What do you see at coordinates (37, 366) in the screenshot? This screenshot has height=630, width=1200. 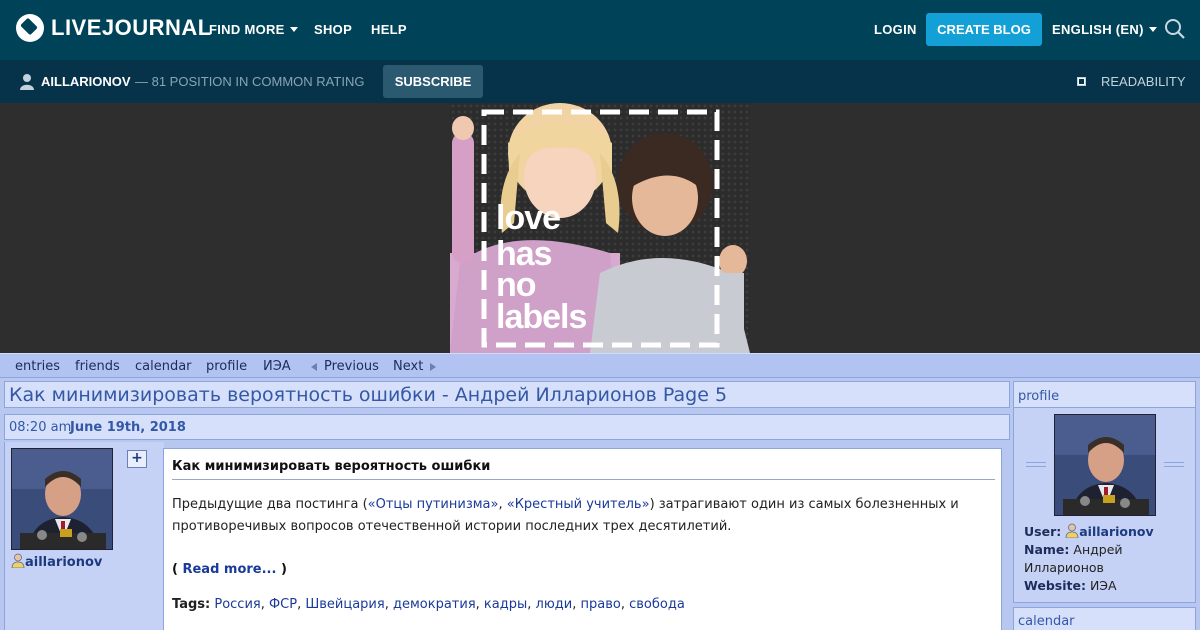 I see `nav-entries: entries` at bounding box center [37, 366].